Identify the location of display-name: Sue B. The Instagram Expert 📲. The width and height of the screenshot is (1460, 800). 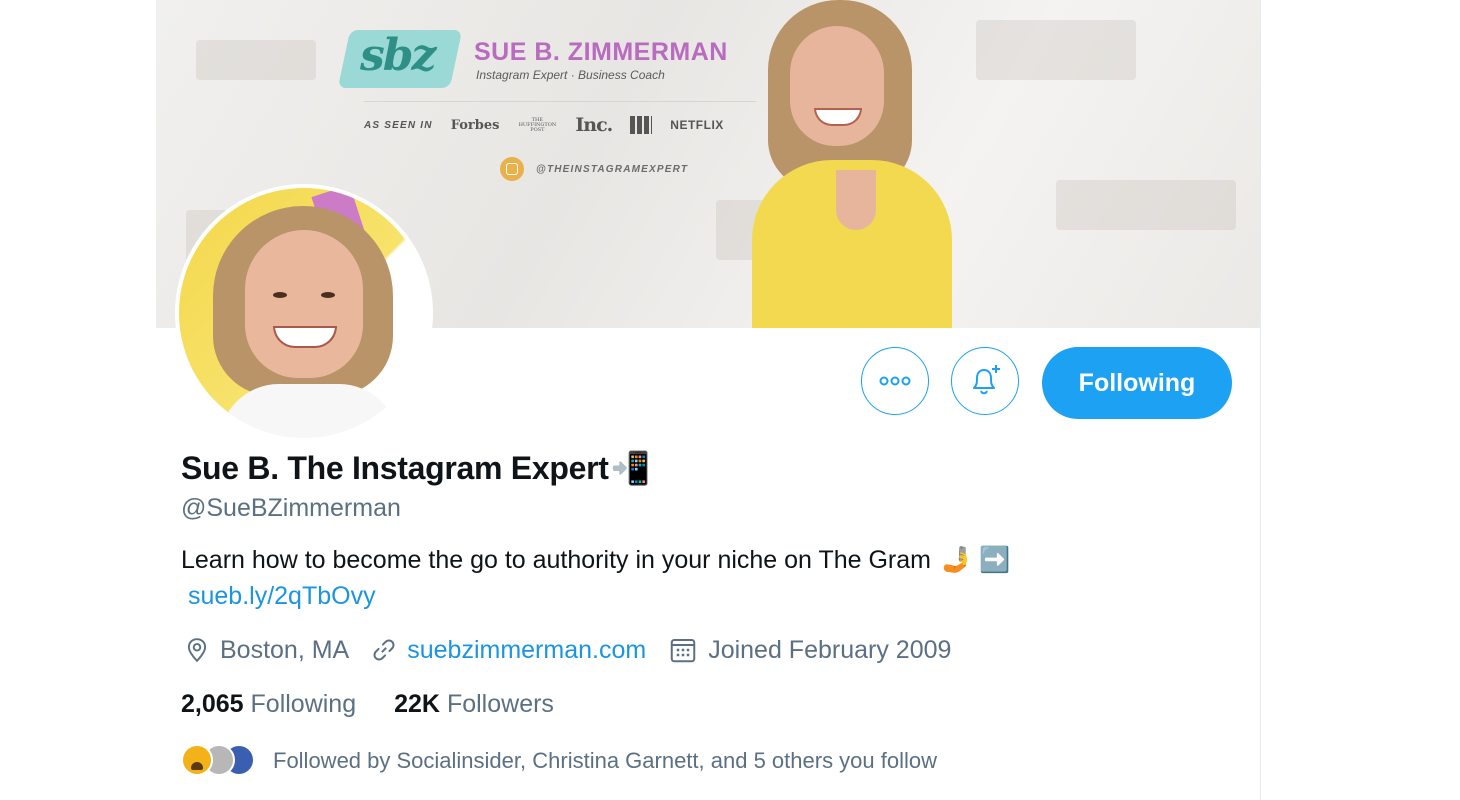
(415, 468).